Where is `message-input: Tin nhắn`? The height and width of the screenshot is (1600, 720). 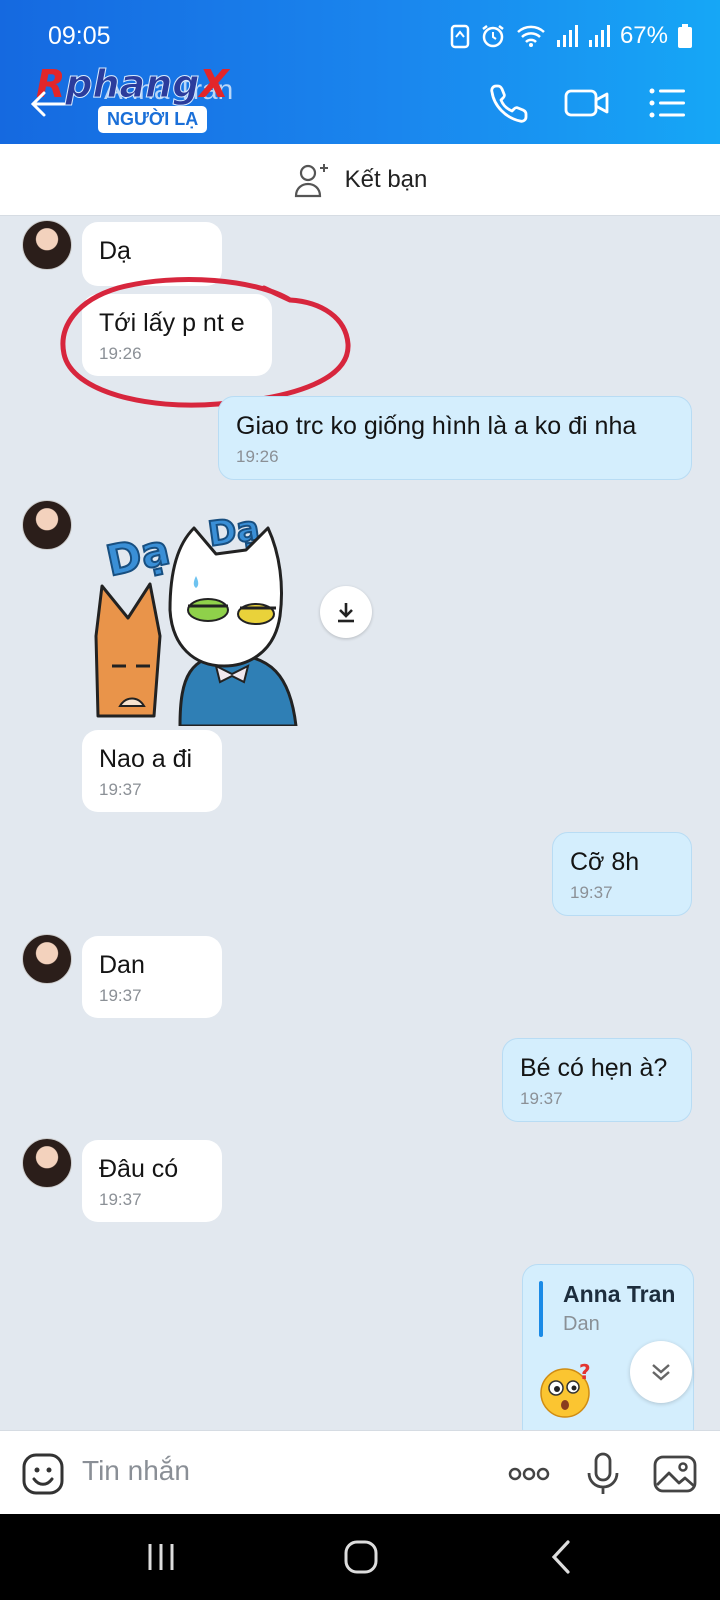
message-input: Tin nhắn is located at coordinates (136, 1471).